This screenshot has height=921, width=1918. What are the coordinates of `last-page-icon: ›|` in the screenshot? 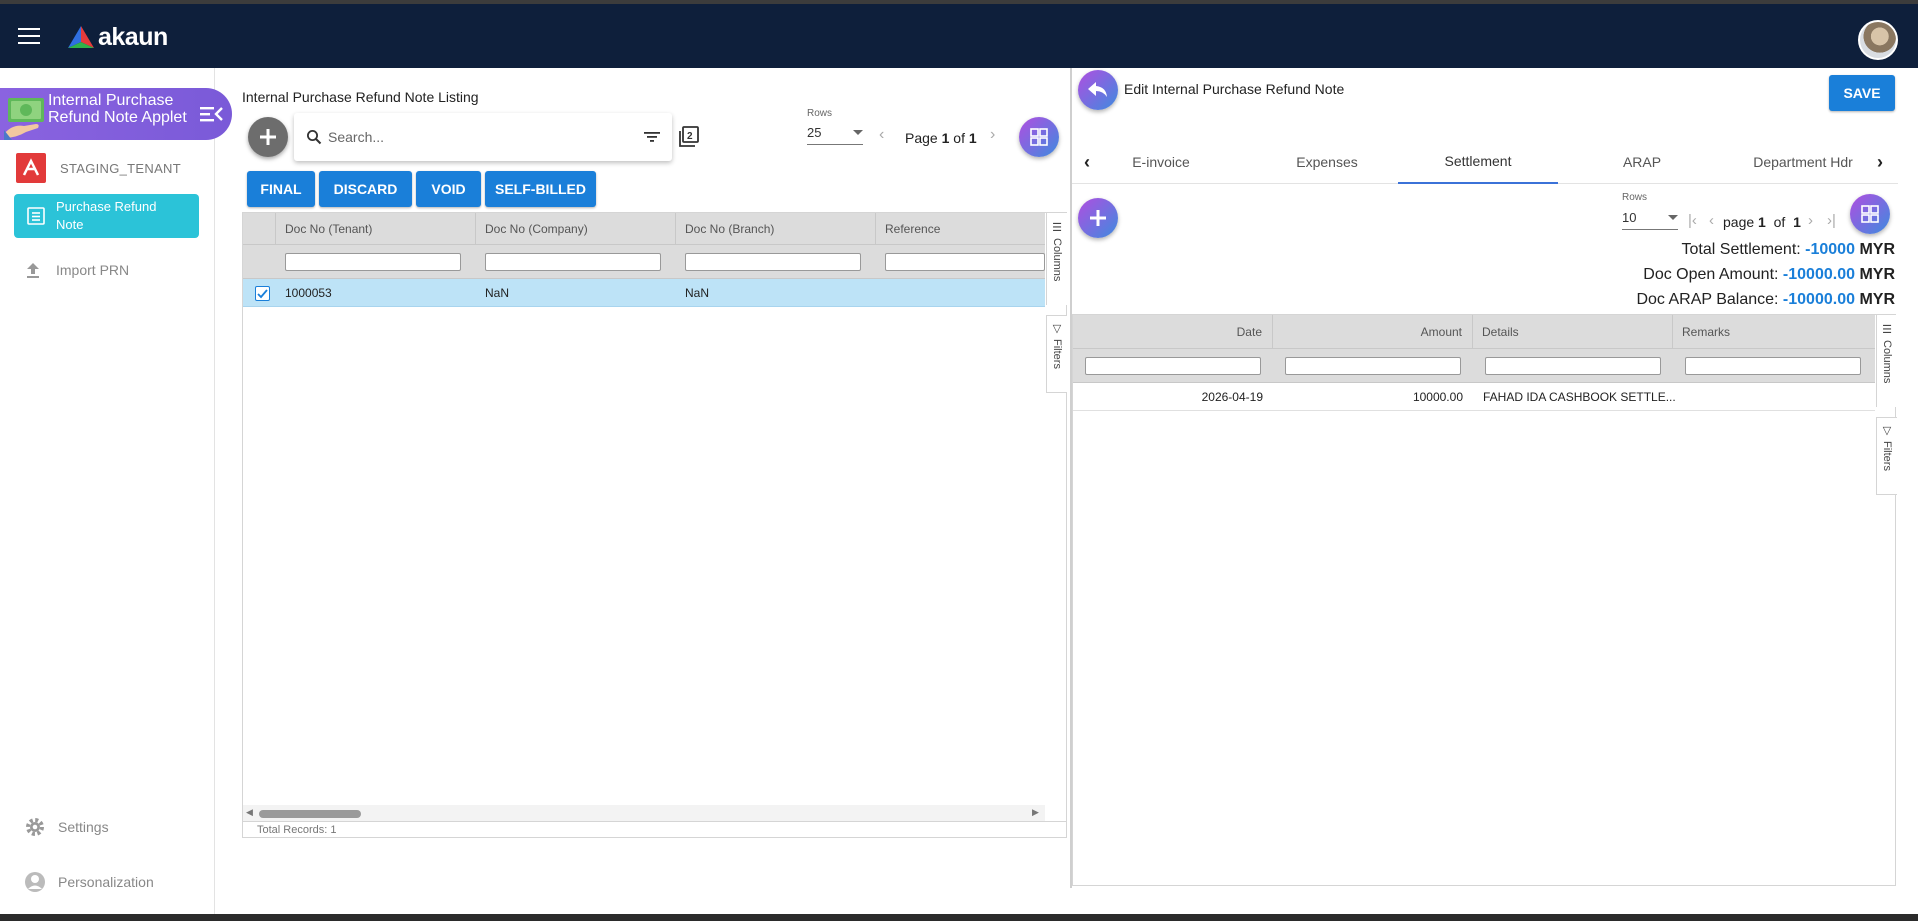 It's located at (1831, 220).